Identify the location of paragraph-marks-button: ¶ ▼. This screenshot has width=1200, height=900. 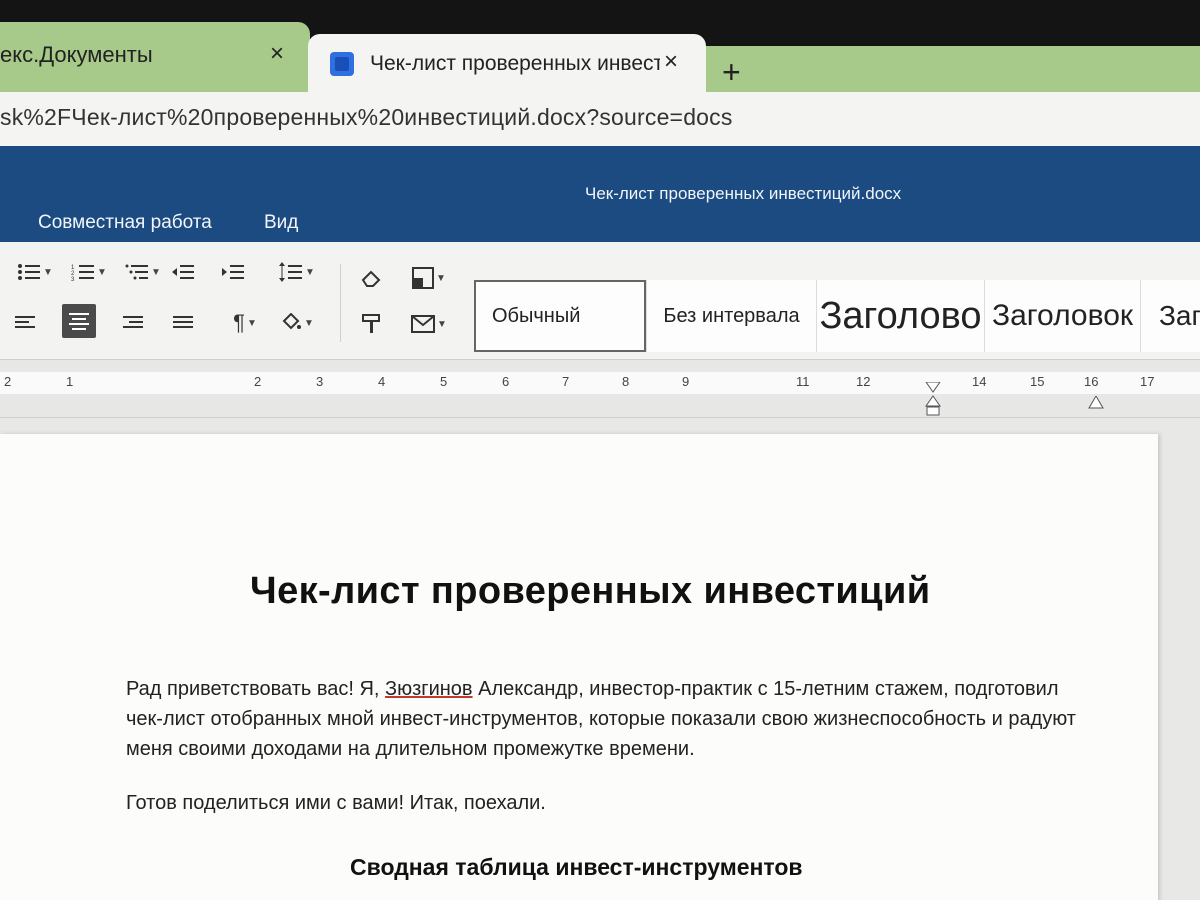
(245, 323).